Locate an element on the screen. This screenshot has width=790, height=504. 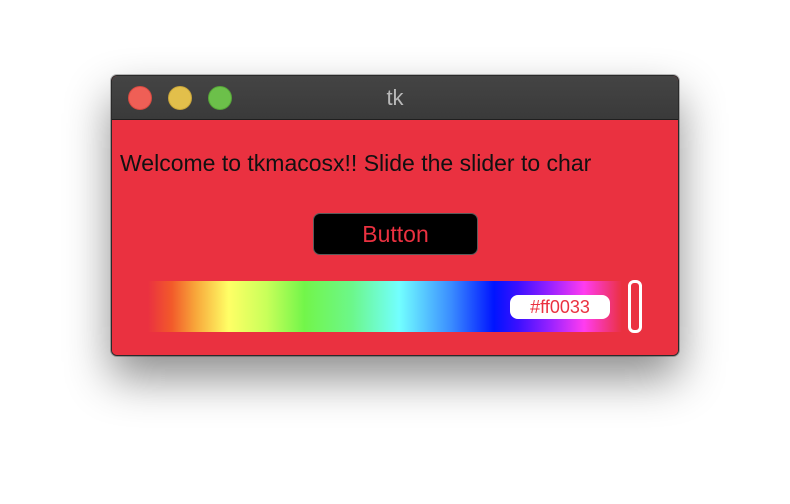
color-value-label: #ff0033 is located at coordinates (560, 307).